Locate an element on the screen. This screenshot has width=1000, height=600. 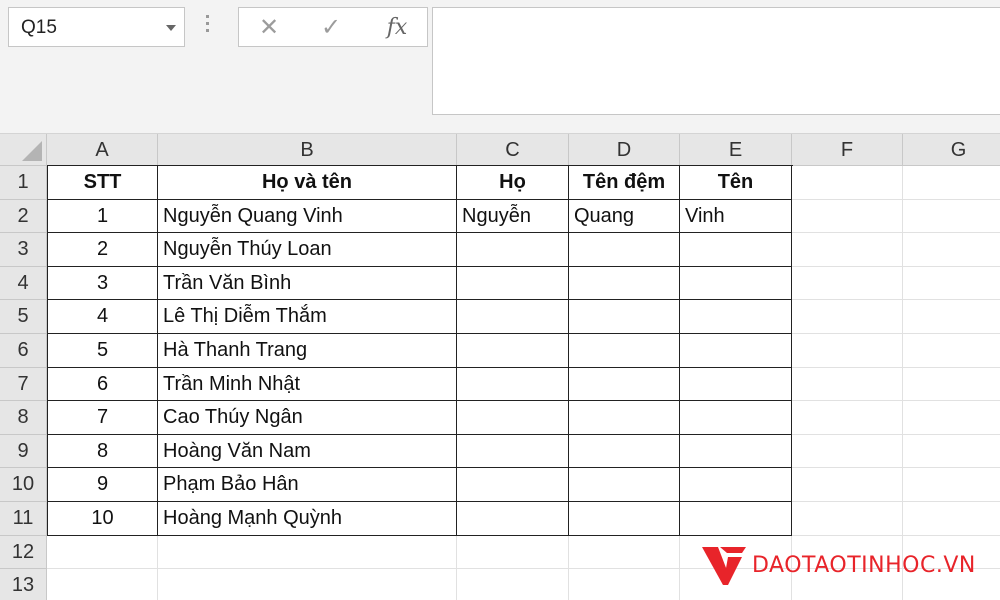
column-header-g: G is located at coordinates (951, 150).